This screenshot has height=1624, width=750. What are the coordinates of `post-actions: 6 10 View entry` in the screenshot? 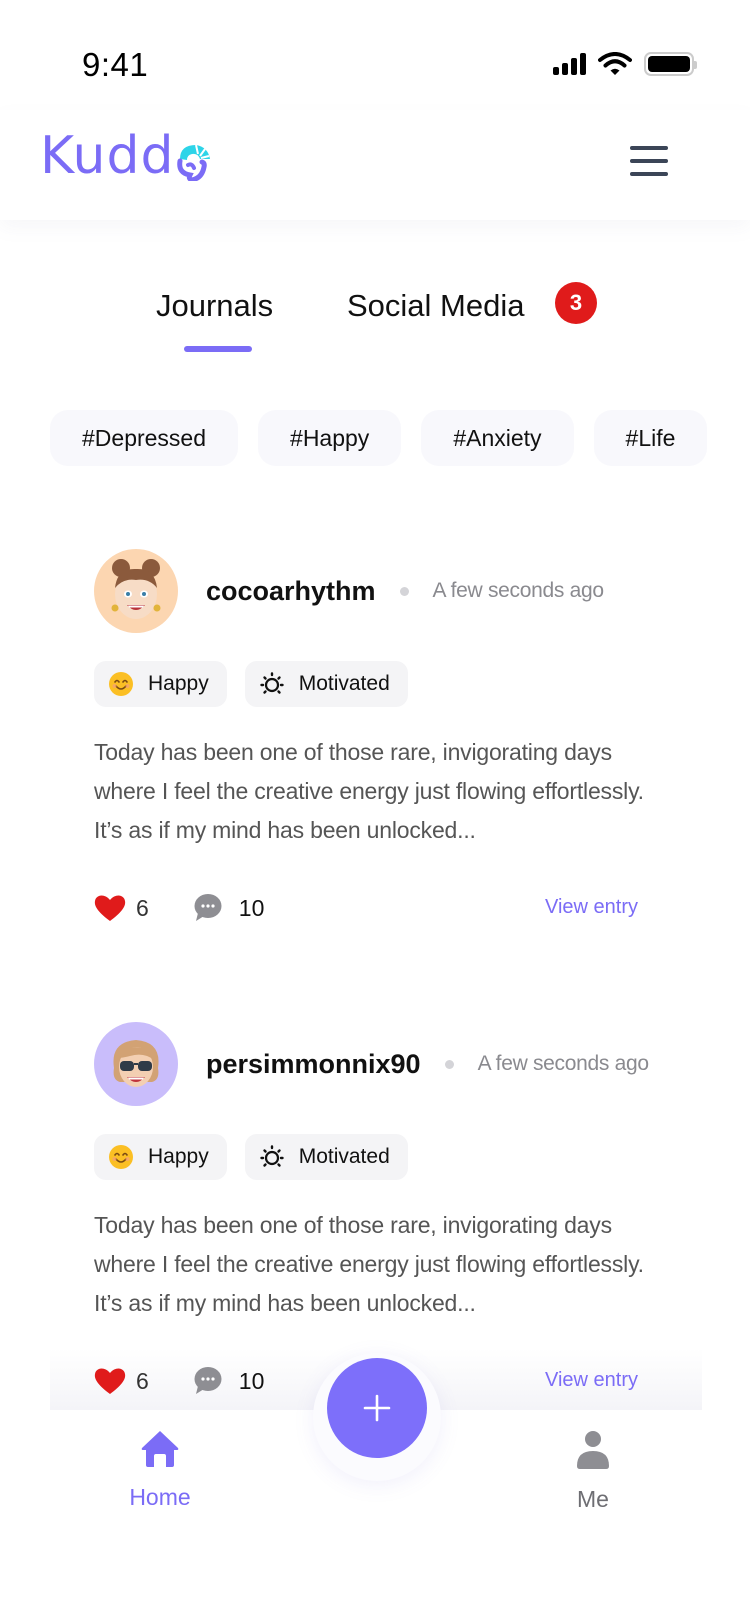 It's located at (384, 908).